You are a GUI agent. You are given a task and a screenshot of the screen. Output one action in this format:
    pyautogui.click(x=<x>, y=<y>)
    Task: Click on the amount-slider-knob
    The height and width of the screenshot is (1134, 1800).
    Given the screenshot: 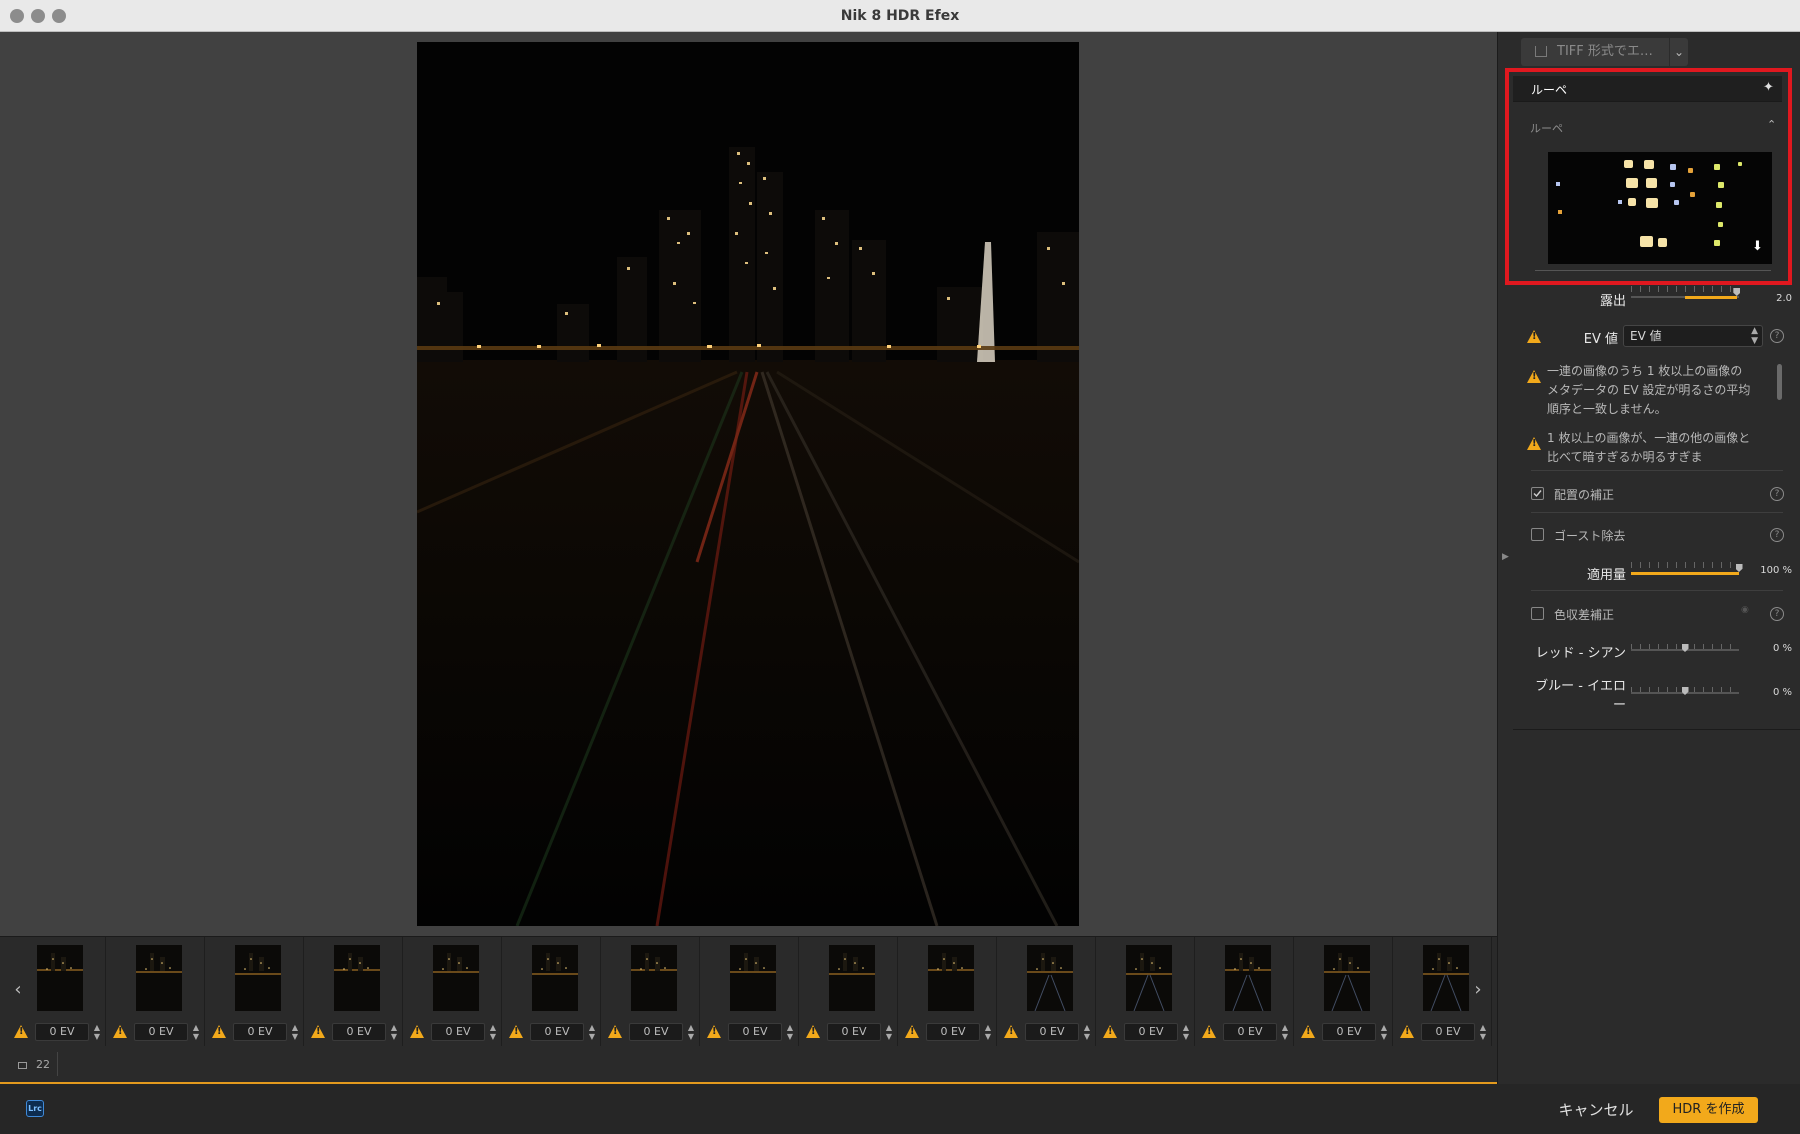 What is the action you would take?
    pyautogui.click(x=1739, y=568)
    